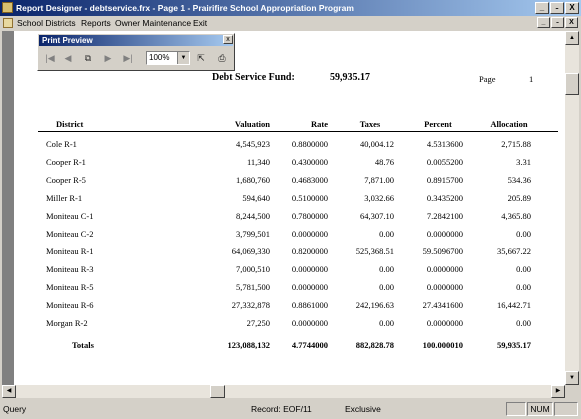 Image resolution: width=581 pixels, height=419 pixels. What do you see at coordinates (442, 345) in the screenshot?
I see `totals-cell-percent: 100.000010` at bounding box center [442, 345].